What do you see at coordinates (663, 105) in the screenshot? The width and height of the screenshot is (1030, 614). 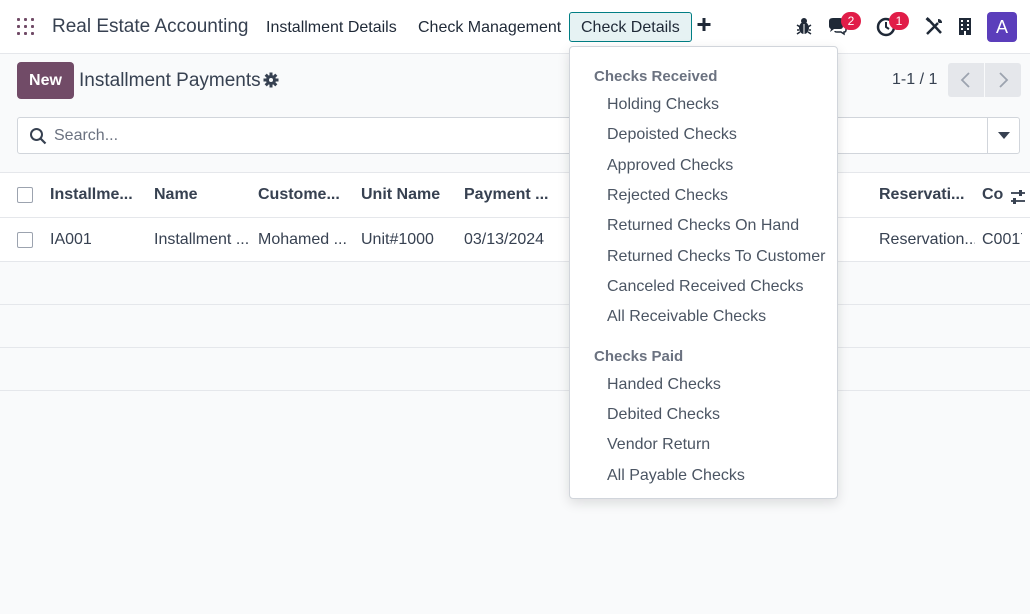 I see `menu-holding-checks: Holding Checks` at bounding box center [663, 105].